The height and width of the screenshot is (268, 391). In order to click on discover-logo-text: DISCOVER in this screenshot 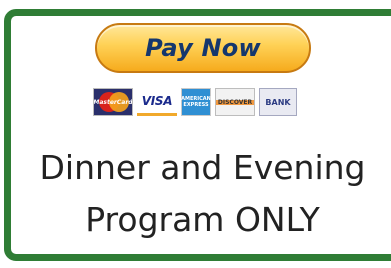, I will do `click(235, 102)`.